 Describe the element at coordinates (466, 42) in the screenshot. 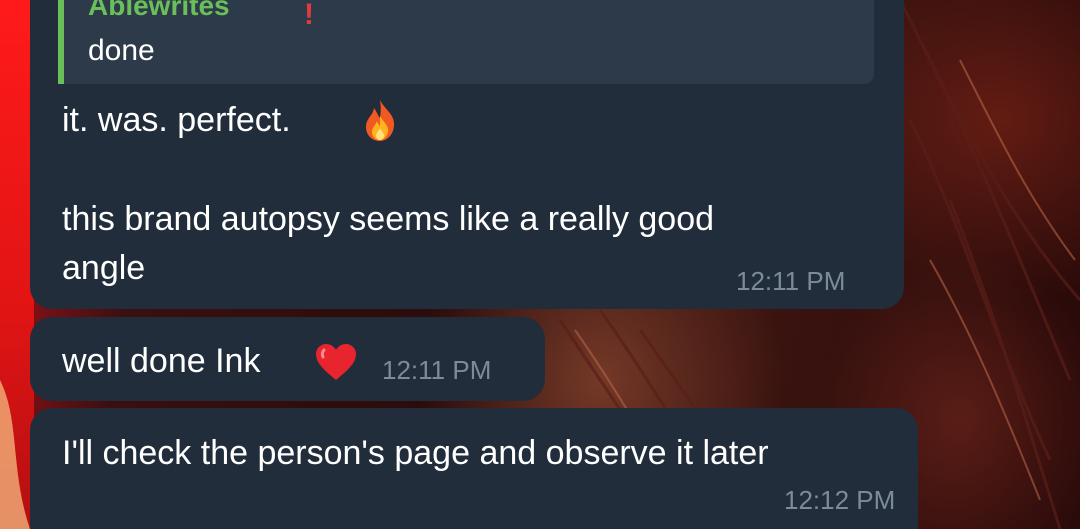

I see `reply-preview: Ablewrites ! done` at that location.